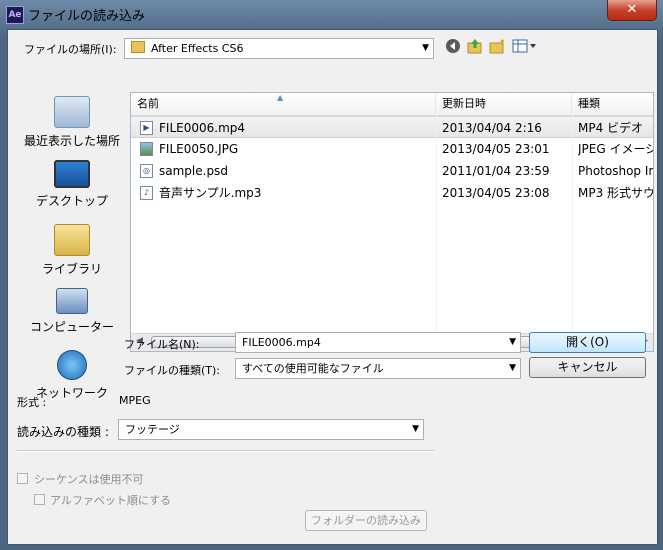  What do you see at coordinates (587, 342) in the screenshot?
I see `open-button: 開く(O)` at bounding box center [587, 342].